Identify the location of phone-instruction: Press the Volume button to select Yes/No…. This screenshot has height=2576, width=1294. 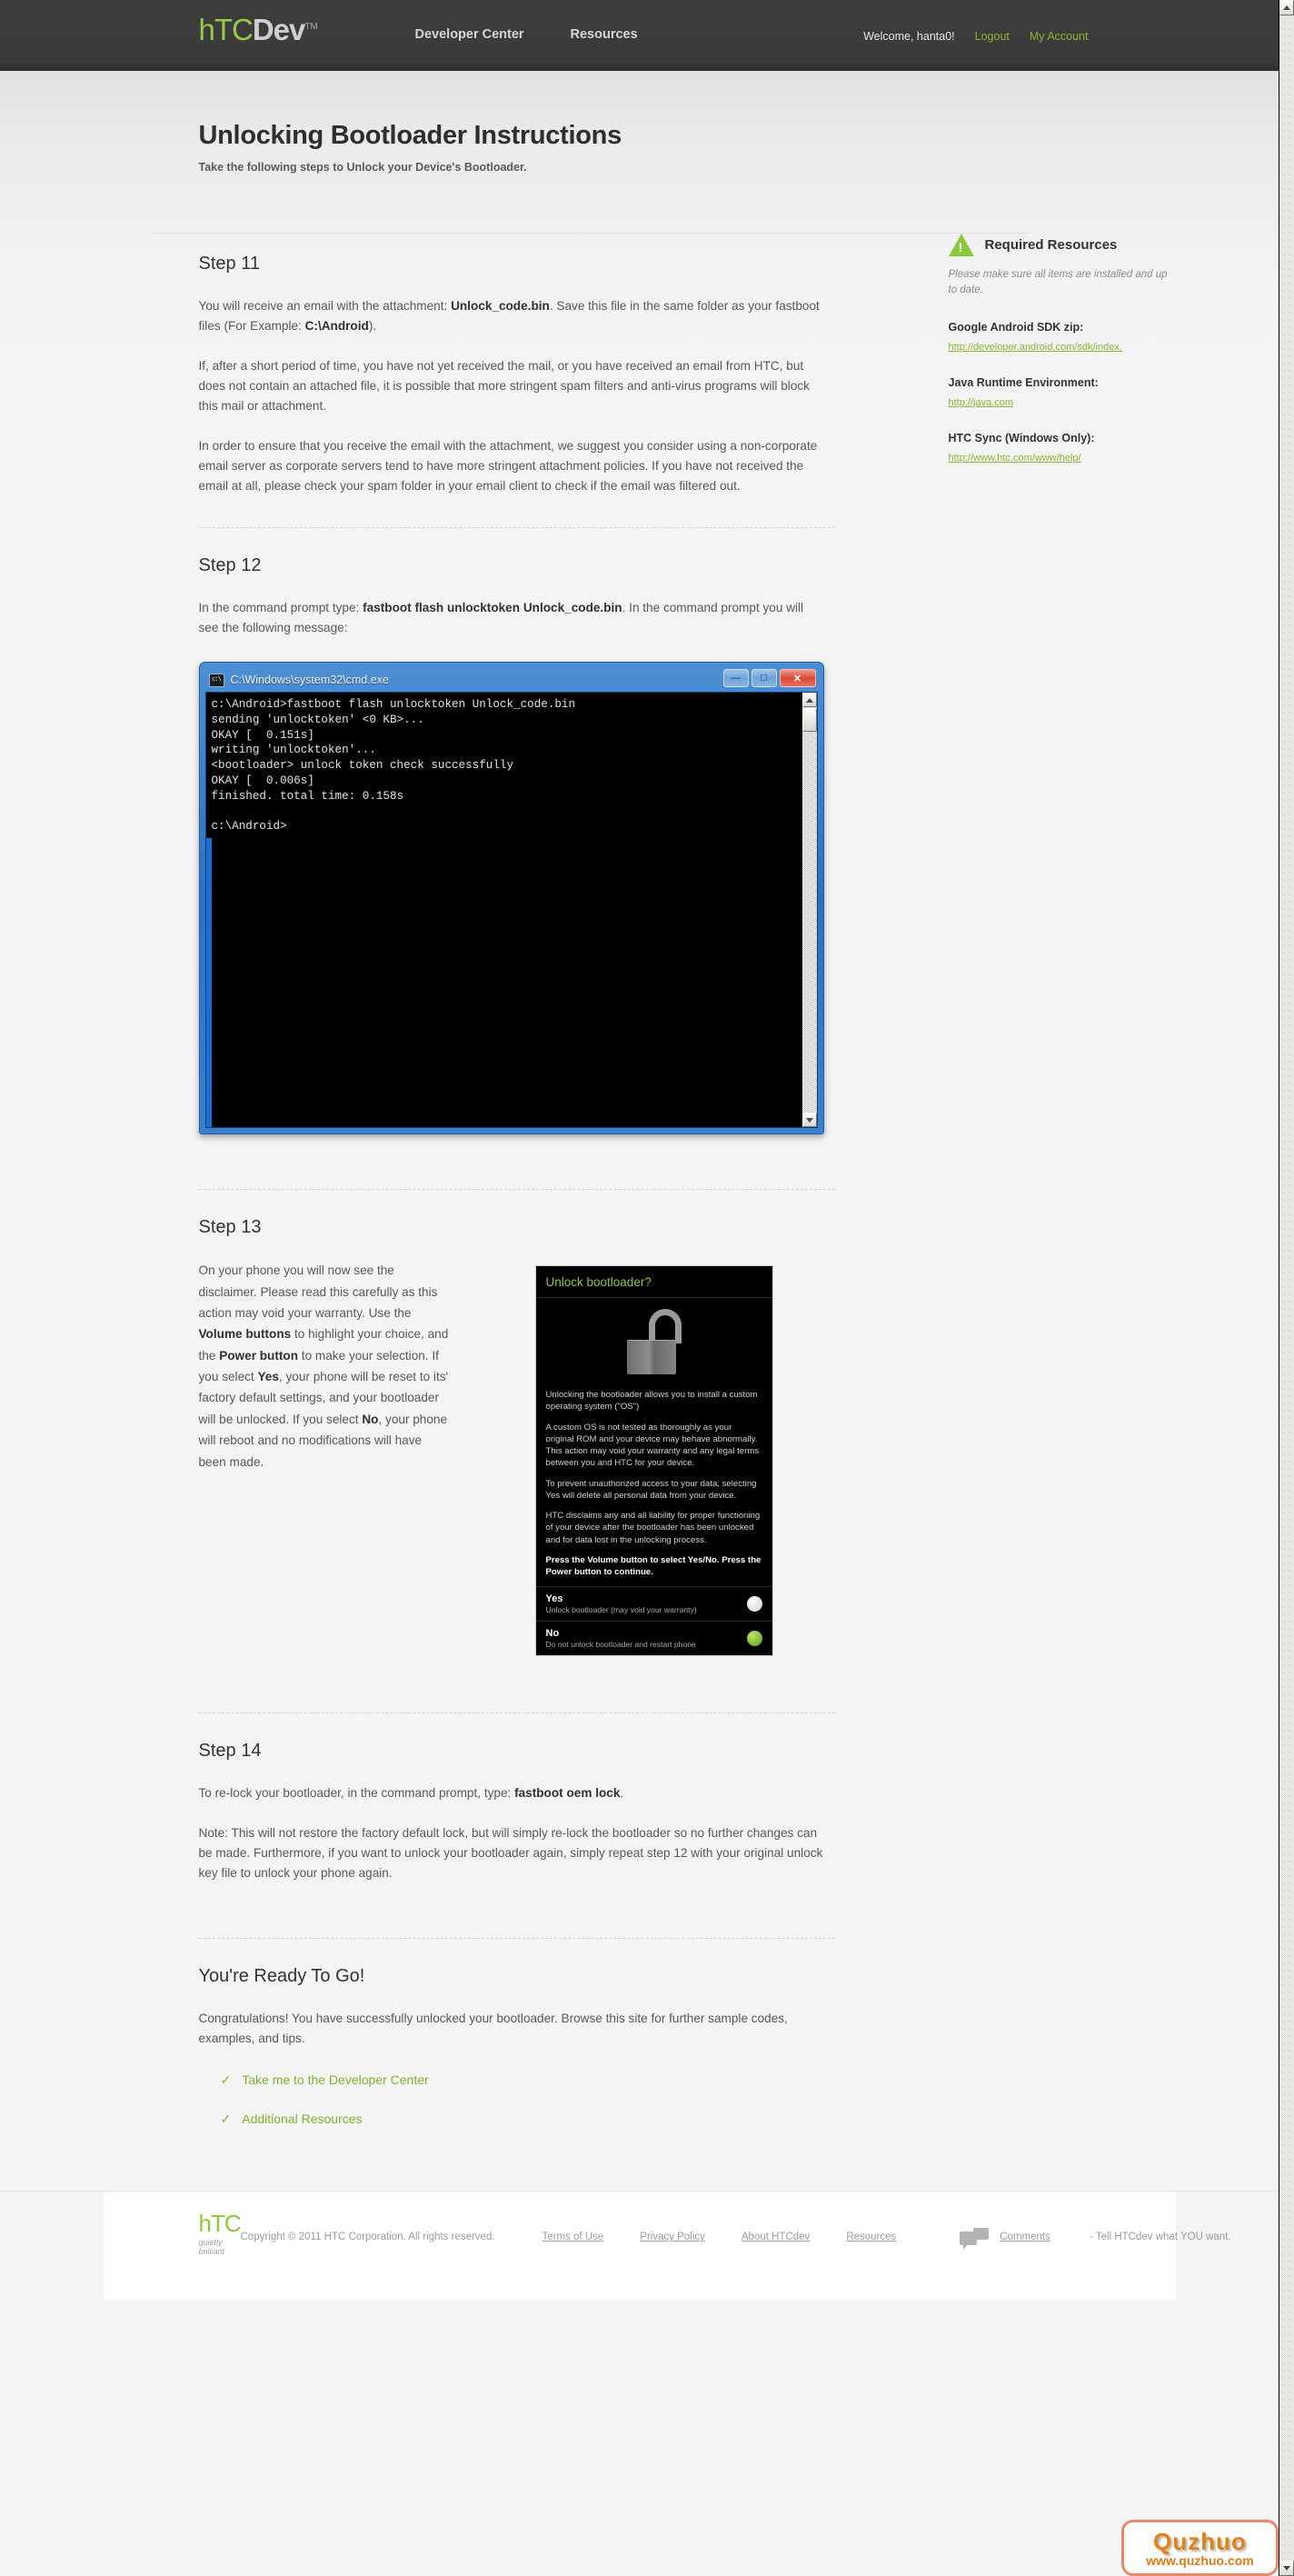
(653, 1565).